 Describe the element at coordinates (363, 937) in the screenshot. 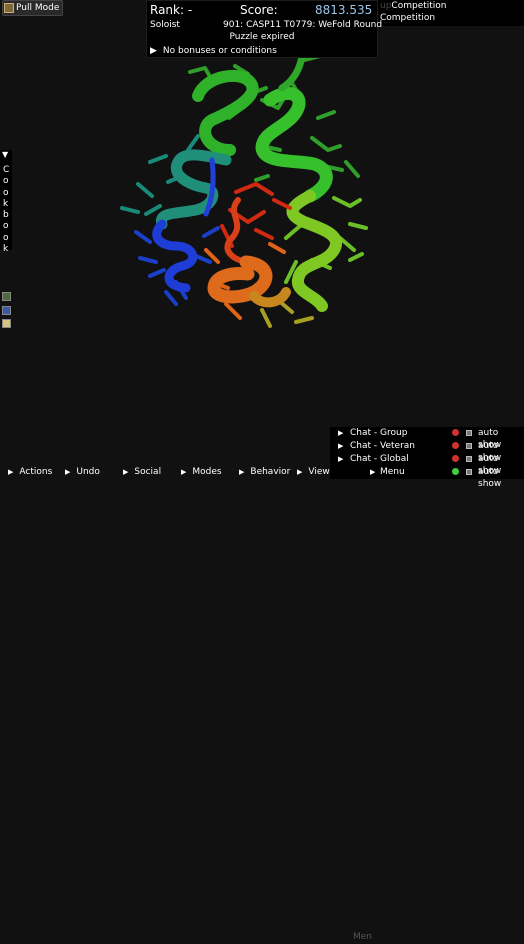

I see `menu-ghost-text: Men` at that location.